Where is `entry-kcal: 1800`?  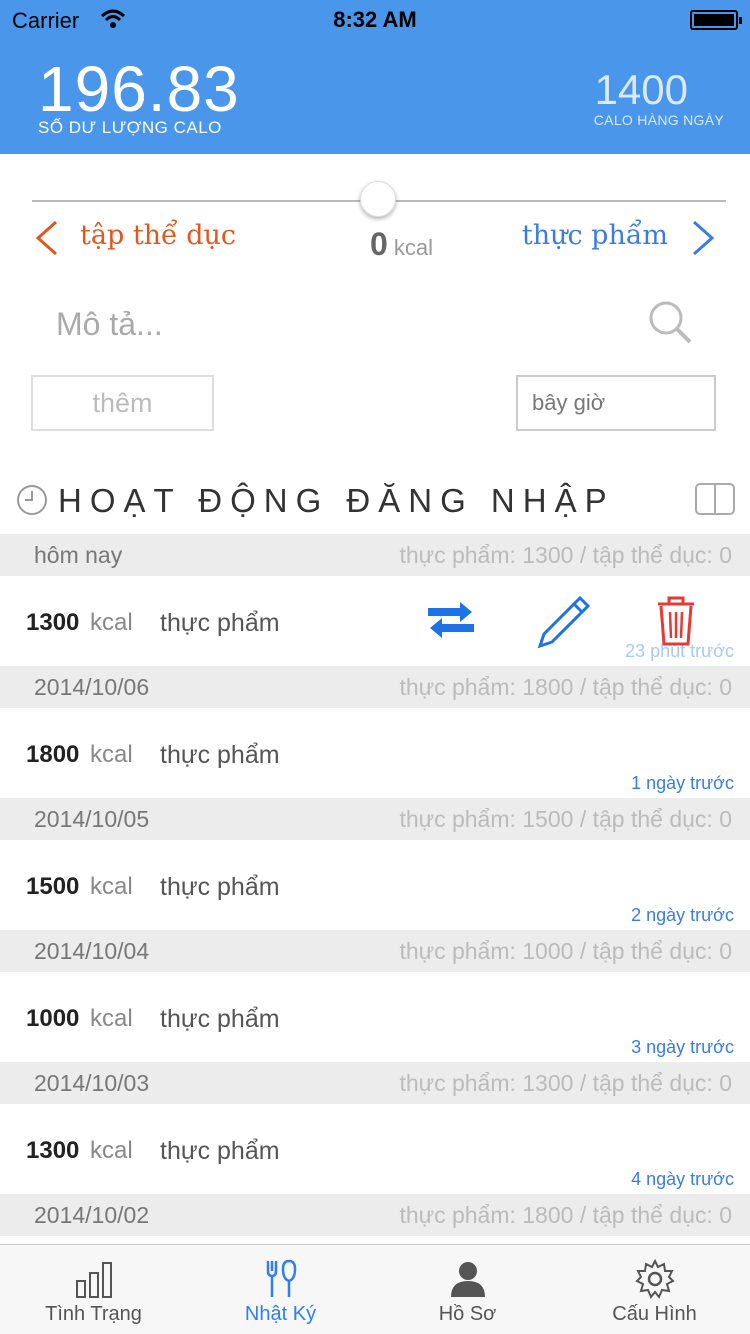 entry-kcal: 1800 is located at coordinates (53, 754).